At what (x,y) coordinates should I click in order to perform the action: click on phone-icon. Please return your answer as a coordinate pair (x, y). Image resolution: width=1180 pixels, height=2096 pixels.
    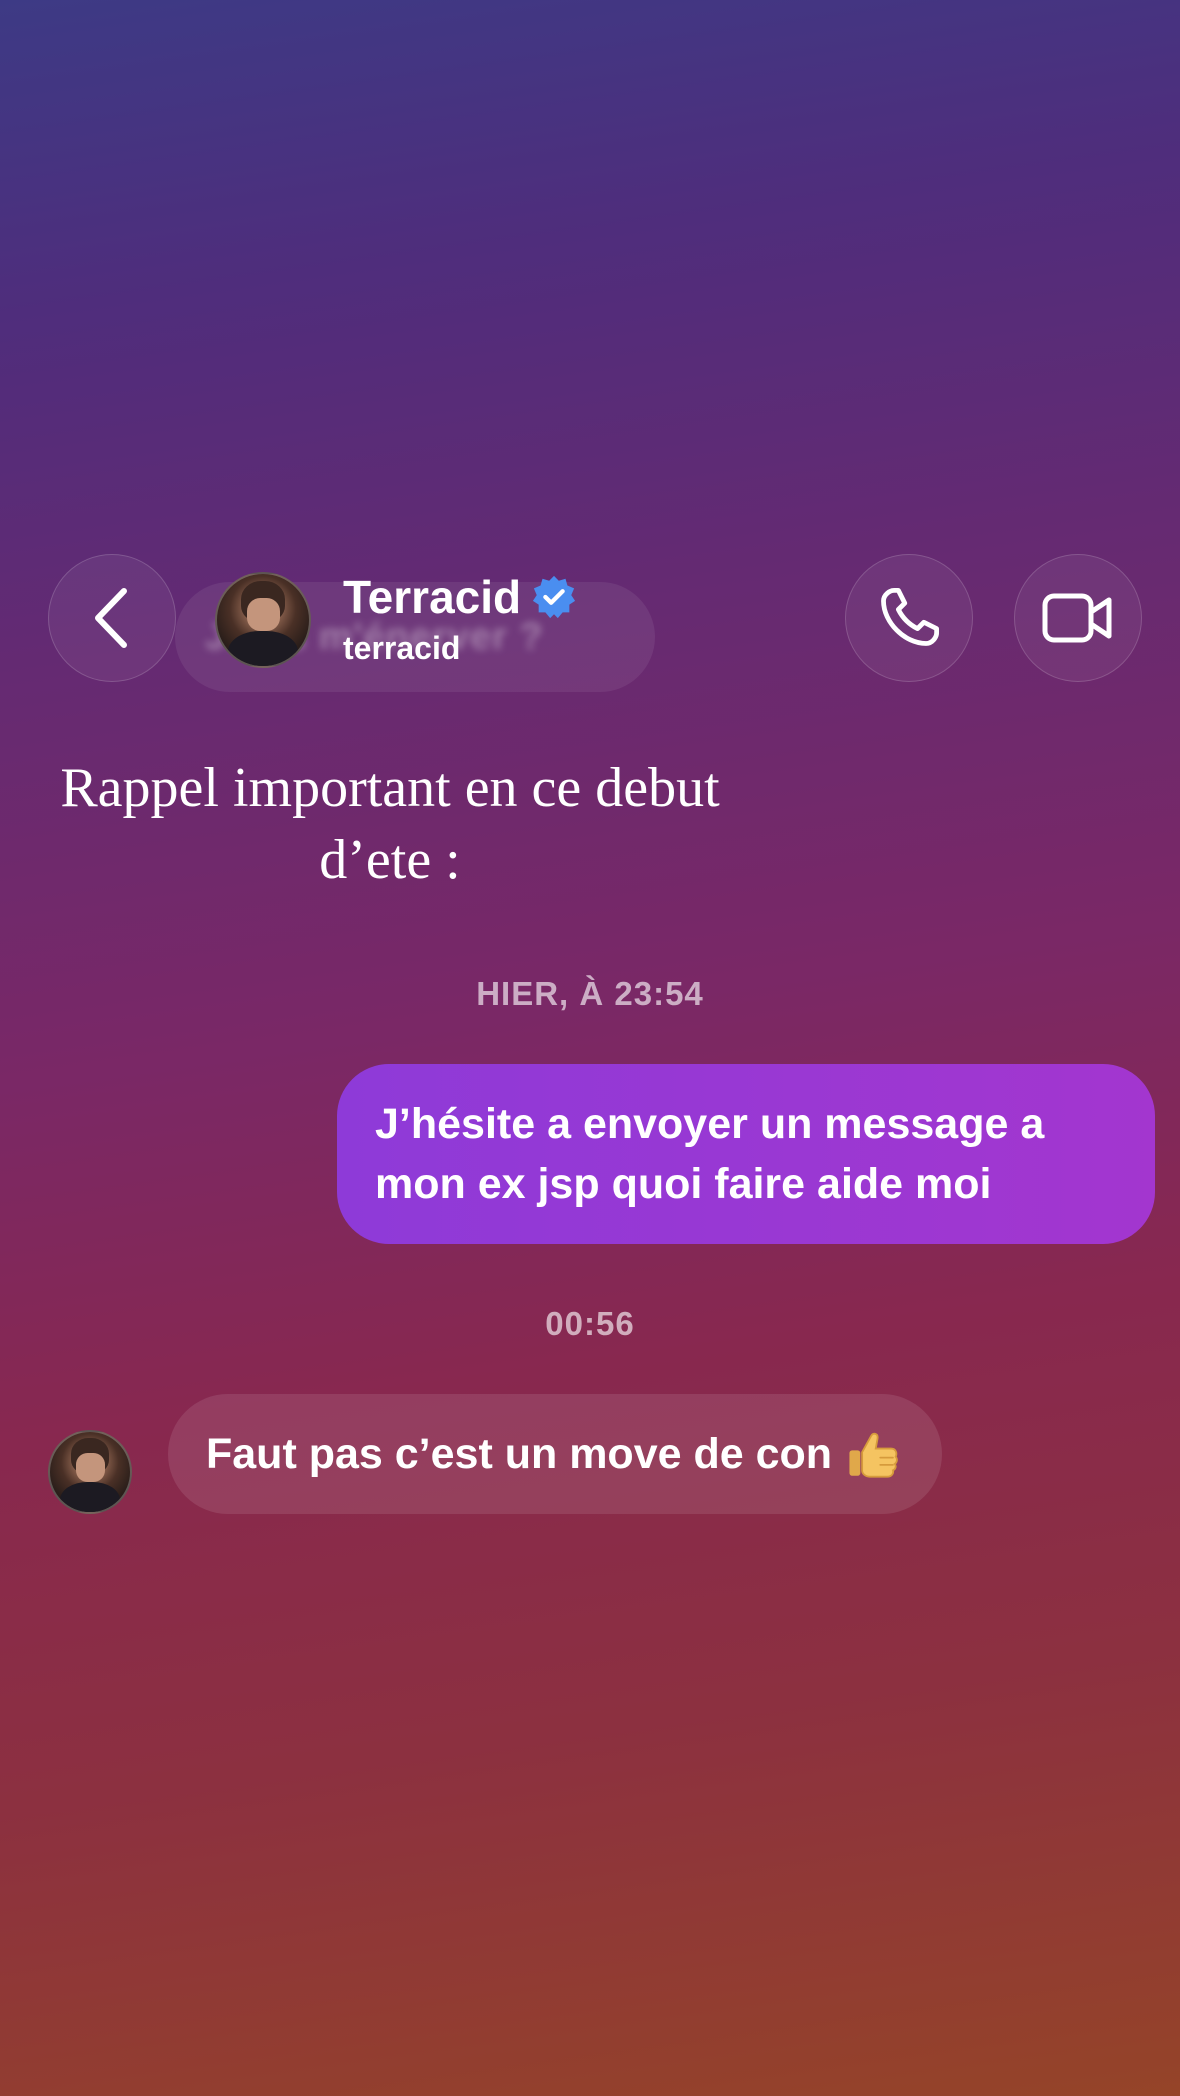
    Looking at the image, I should click on (910, 616).